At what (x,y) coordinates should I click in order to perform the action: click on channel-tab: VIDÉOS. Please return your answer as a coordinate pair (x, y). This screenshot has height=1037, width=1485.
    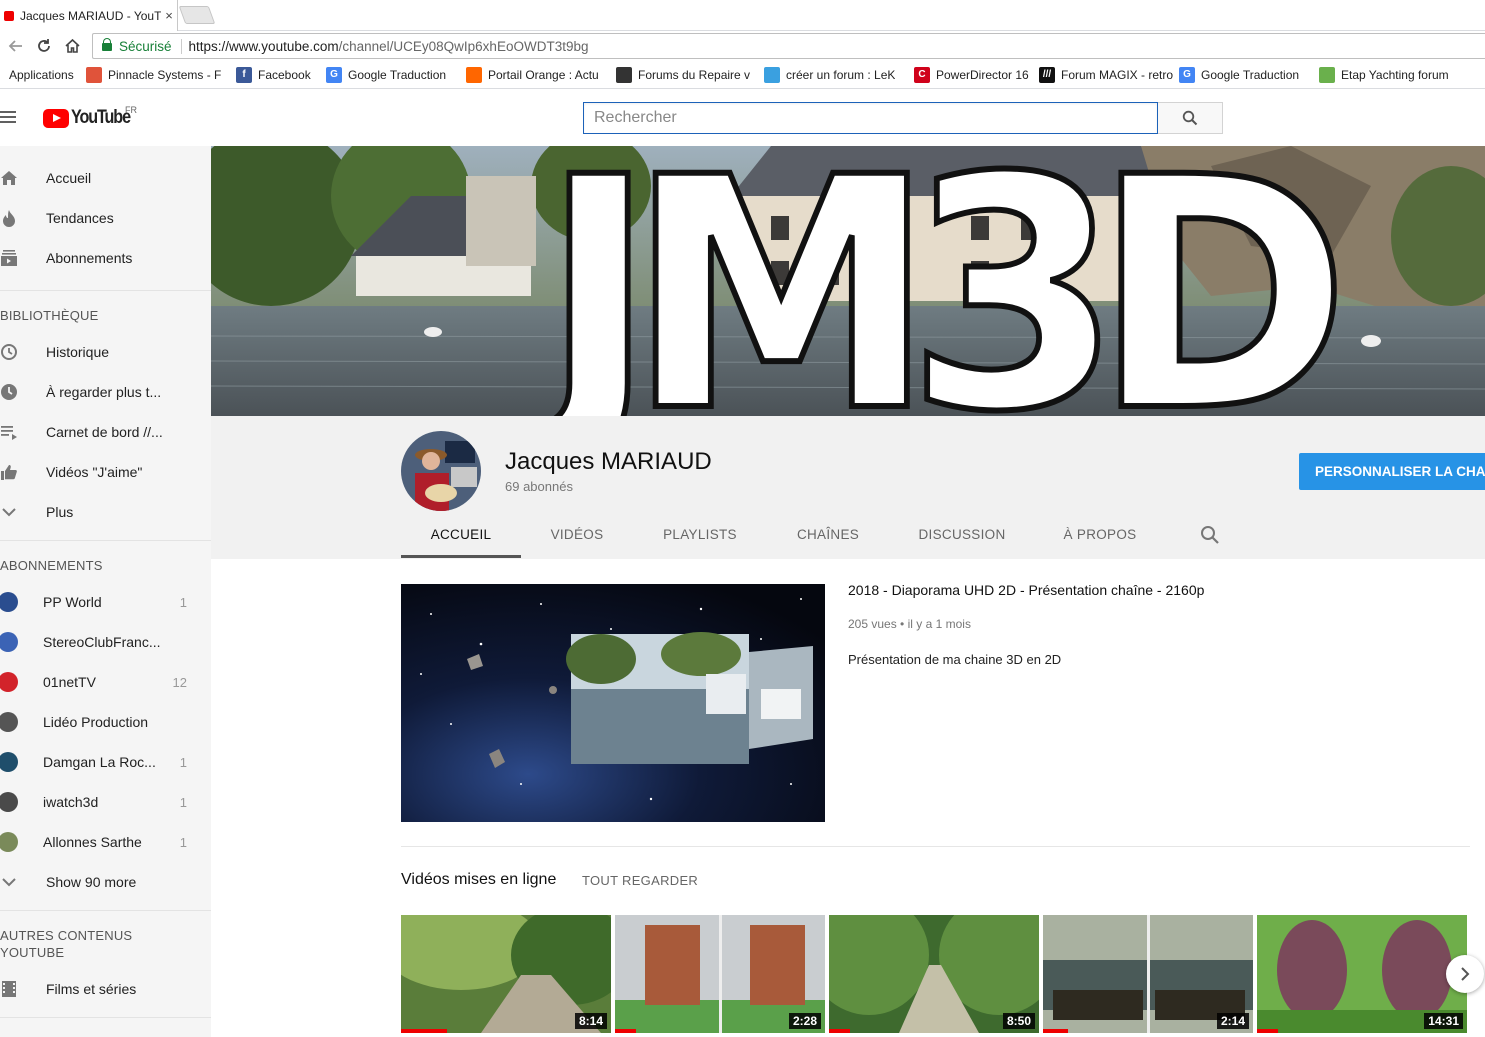
    Looking at the image, I should click on (577, 538).